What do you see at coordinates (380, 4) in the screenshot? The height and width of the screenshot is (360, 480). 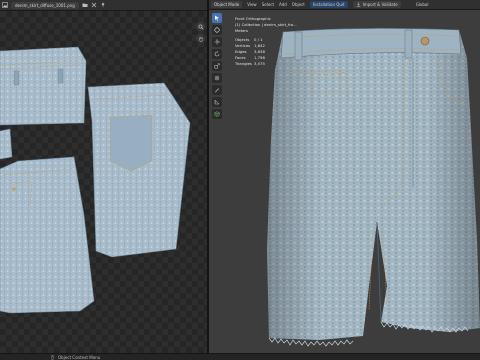 I see `import-validate-label: Import & Validate` at bounding box center [380, 4].